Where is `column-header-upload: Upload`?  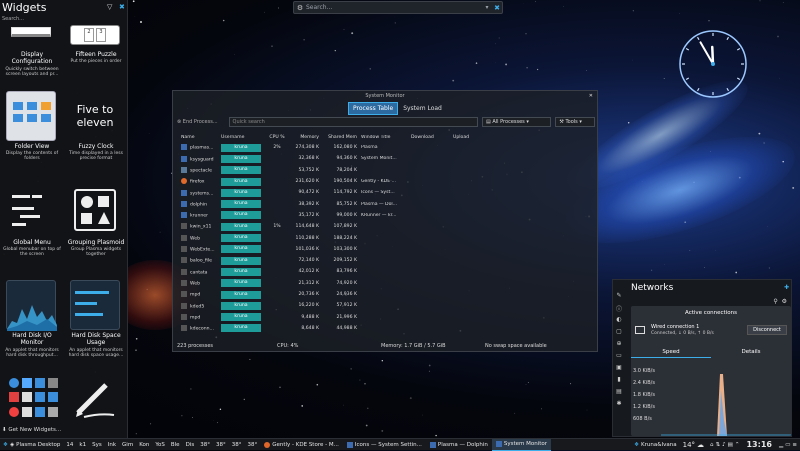
column-header-upload: Upload is located at coordinates (474, 137).